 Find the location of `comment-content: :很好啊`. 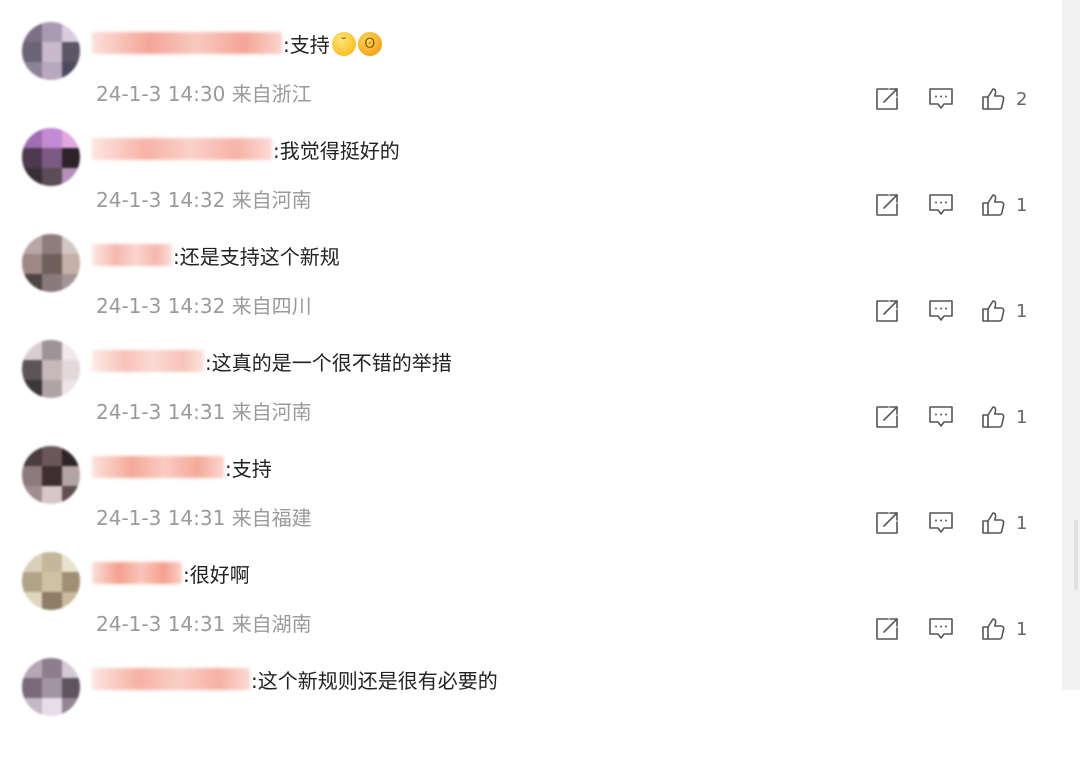

comment-content: :很好啊 is located at coordinates (171, 573).